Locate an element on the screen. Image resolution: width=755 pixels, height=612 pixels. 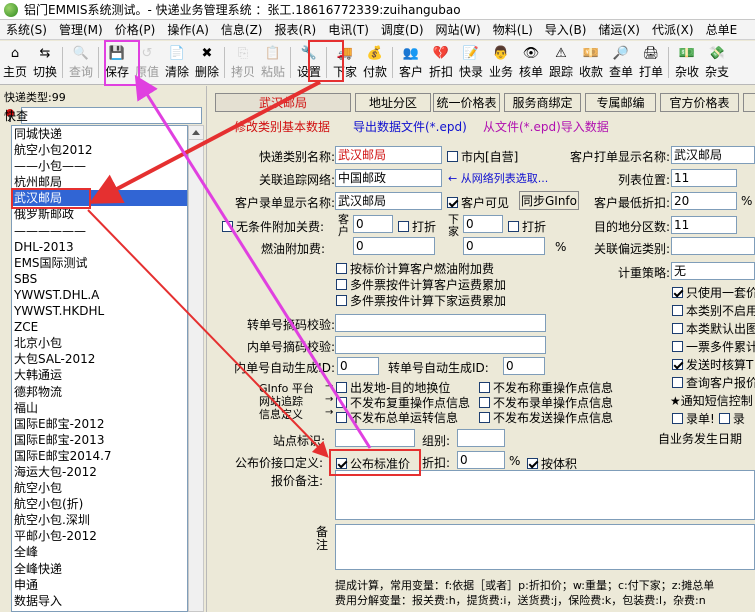
client-print-name-input: 武汉邮局 is located at coordinates (713, 155).